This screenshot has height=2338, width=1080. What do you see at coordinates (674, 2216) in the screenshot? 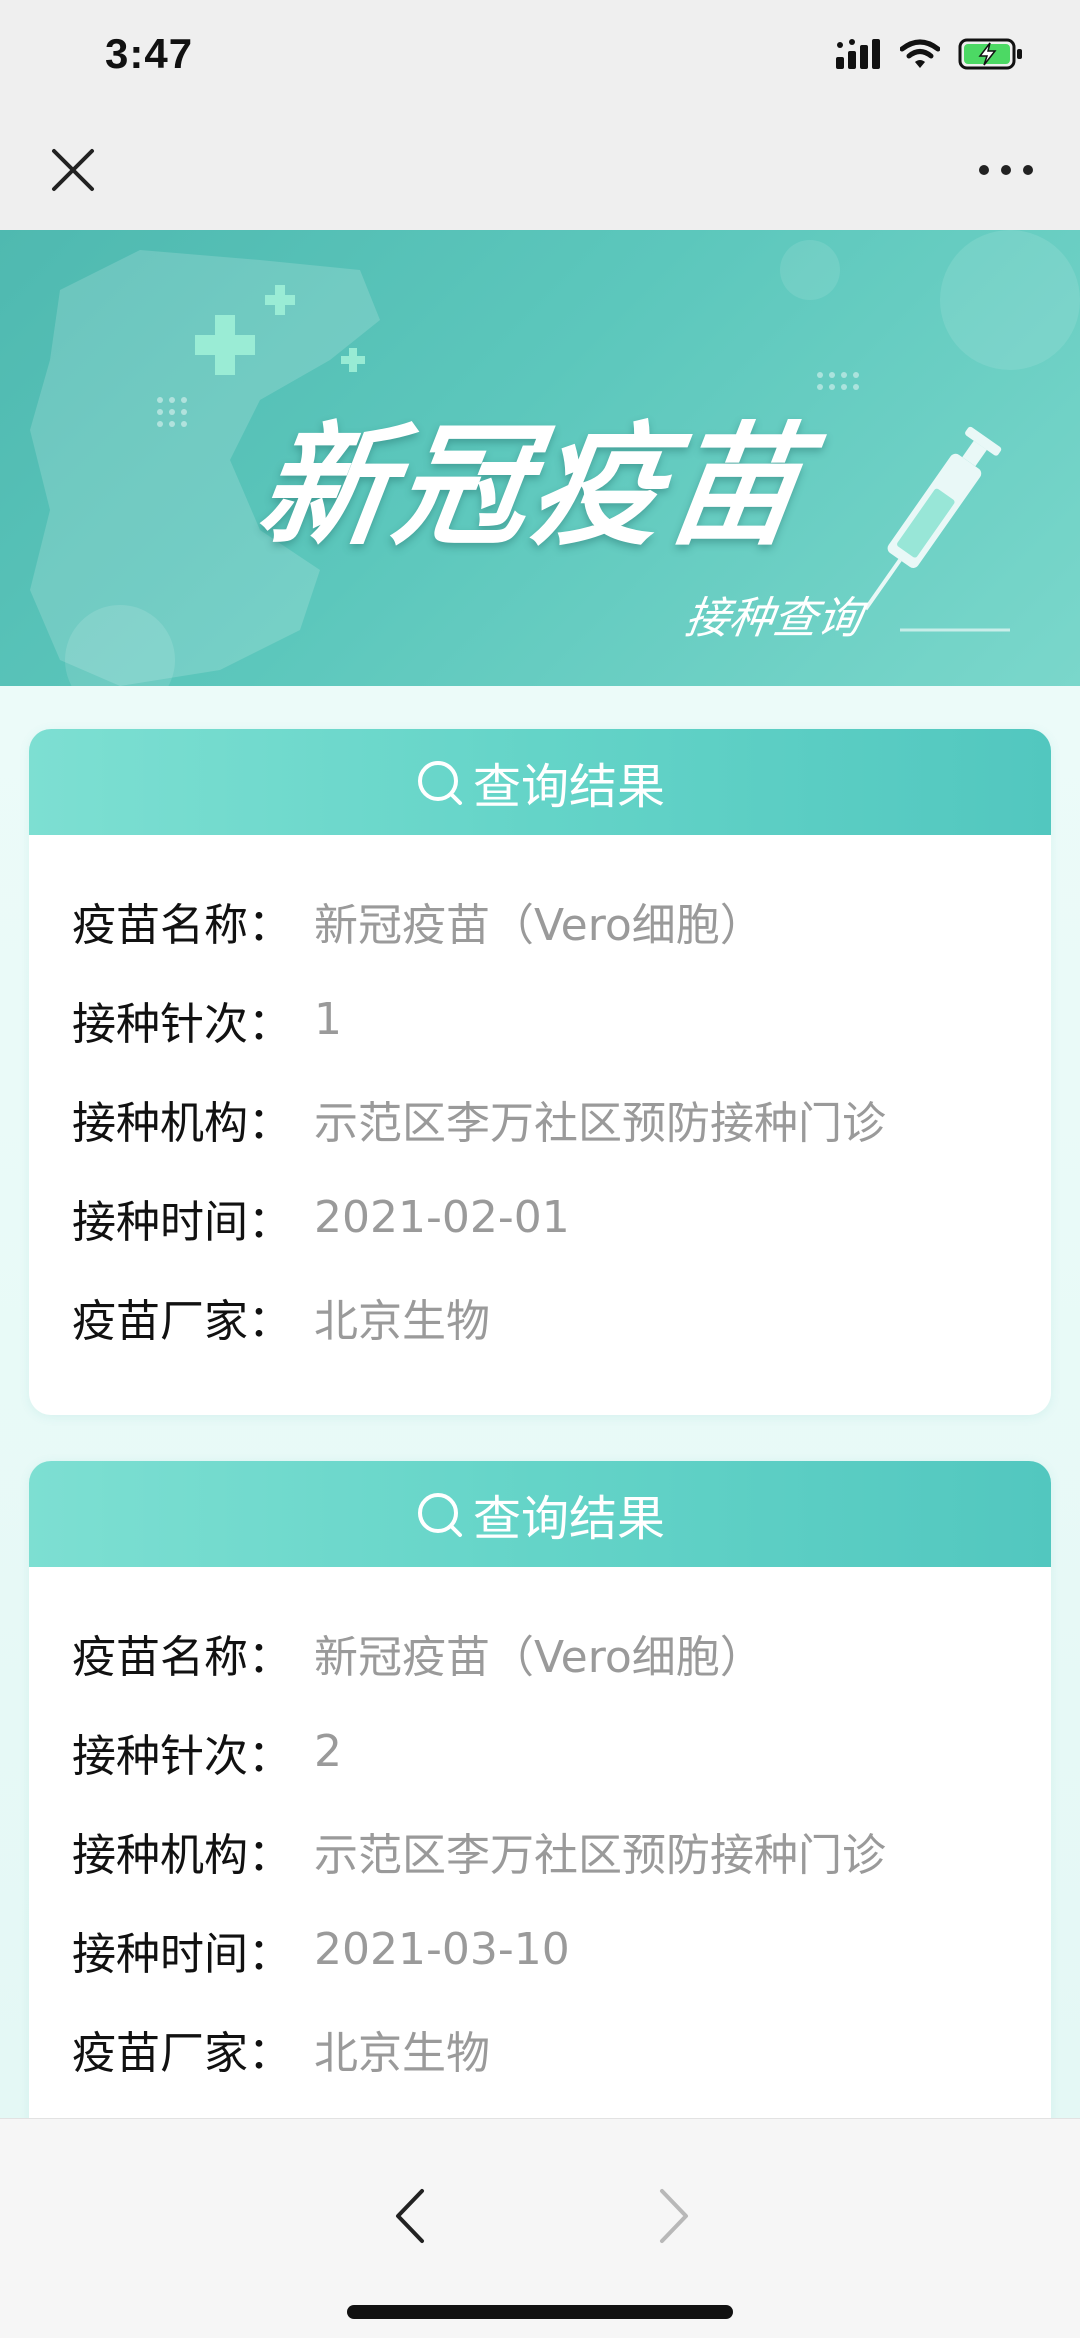
I see `chevron-right-icon` at bounding box center [674, 2216].